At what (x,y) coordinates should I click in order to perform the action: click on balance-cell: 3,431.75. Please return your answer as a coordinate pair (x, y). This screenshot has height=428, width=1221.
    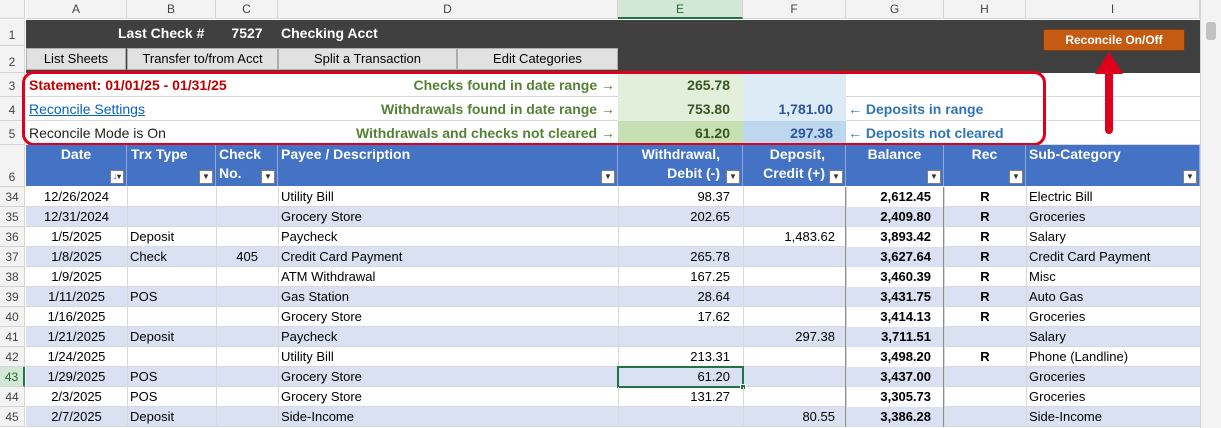
    Looking at the image, I should click on (895, 297).